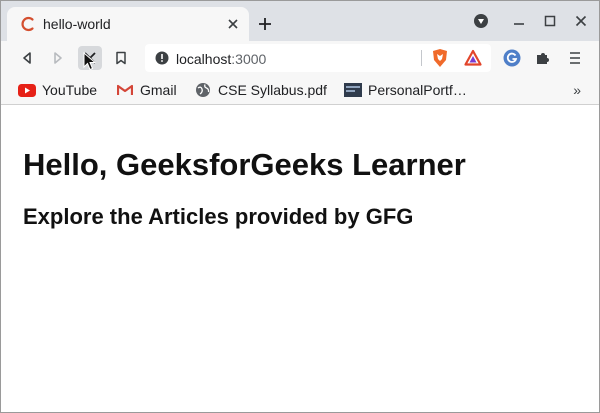 The height and width of the screenshot is (413, 600). I want to click on bookmark-gmail: Gmail, so click(146, 90).